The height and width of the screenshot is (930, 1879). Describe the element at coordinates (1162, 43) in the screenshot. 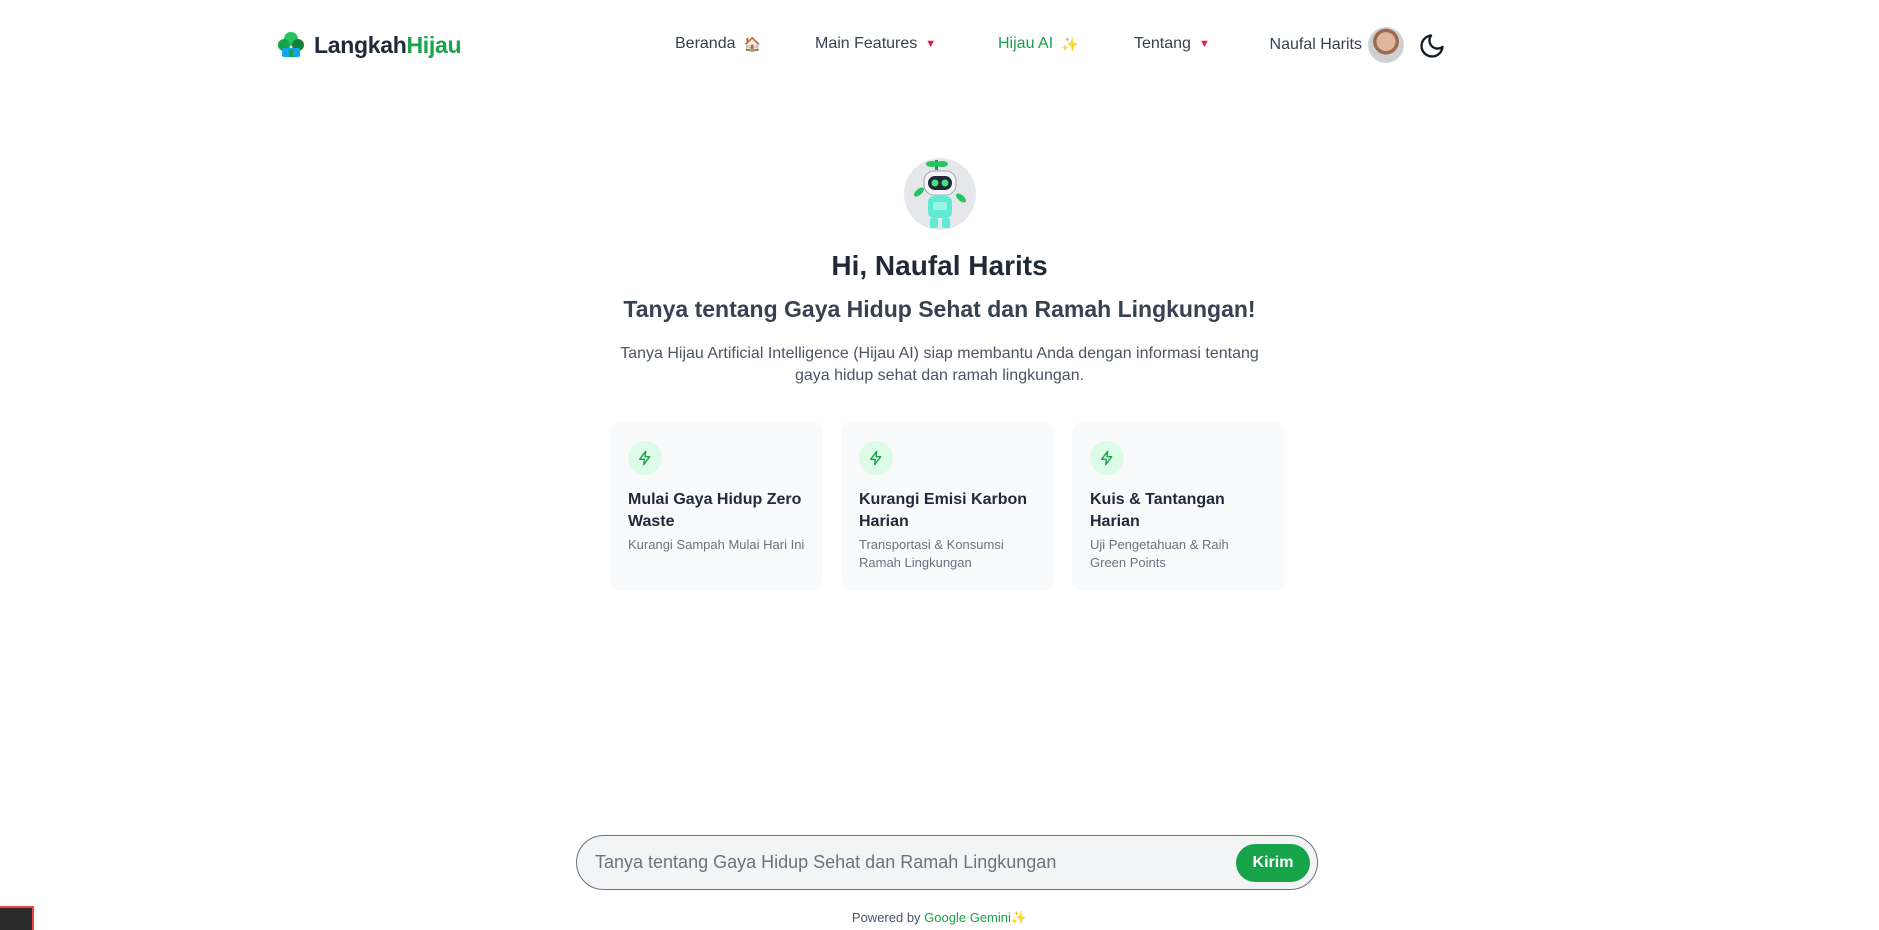

I see `nav-item-label: Tentang` at that location.